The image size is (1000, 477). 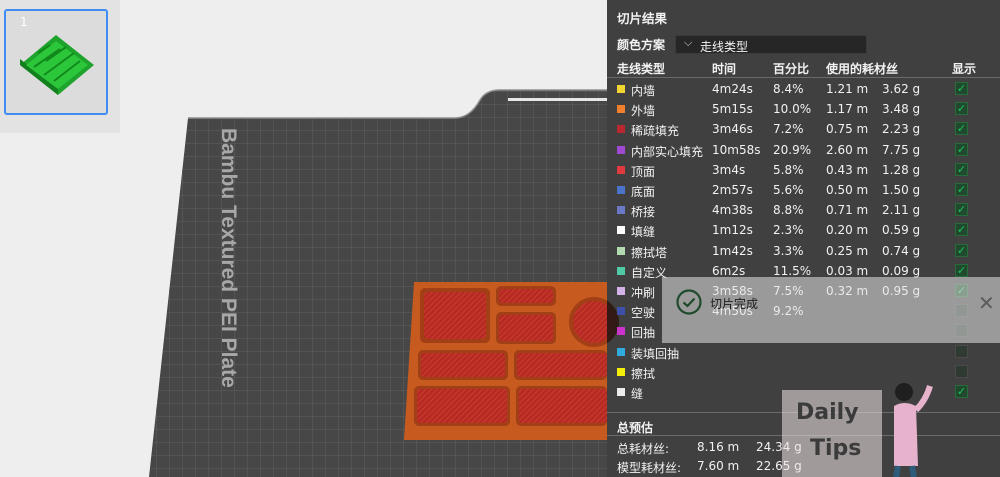 What do you see at coordinates (643, 111) in the screenshot?
I see `line-type-label: 外墙` at bounding box center [643, 111].